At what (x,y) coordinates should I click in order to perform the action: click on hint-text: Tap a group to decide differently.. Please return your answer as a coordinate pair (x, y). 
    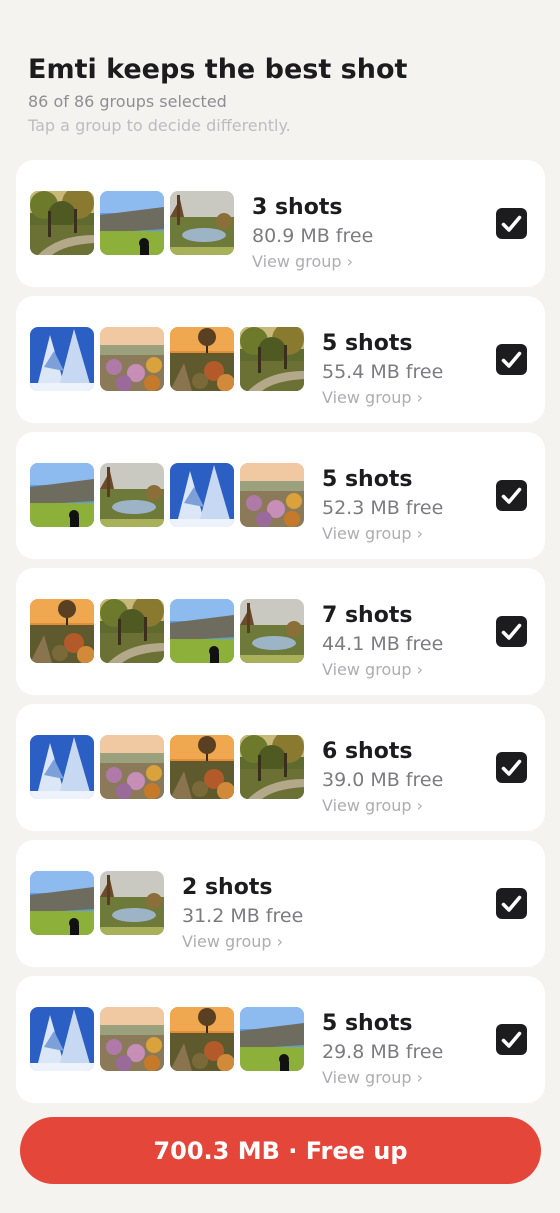
    Looking at the image, I should click on (159, 125).